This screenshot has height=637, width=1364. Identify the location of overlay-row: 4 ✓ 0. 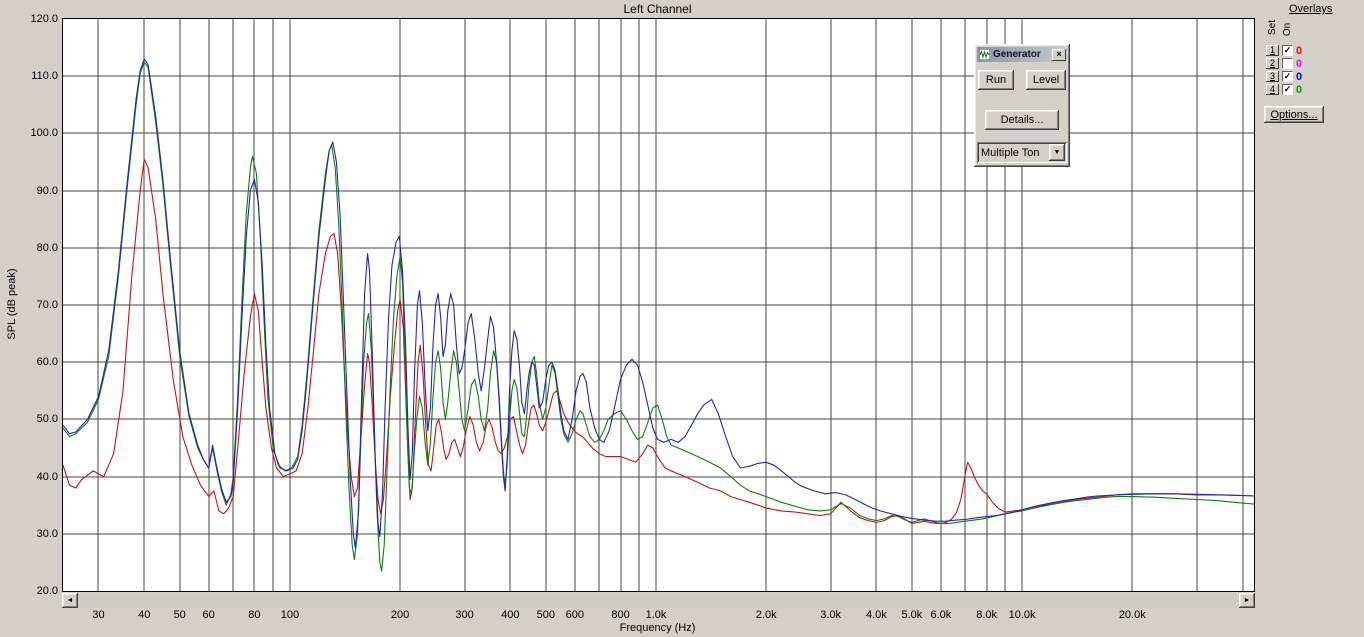
(1284, 89).